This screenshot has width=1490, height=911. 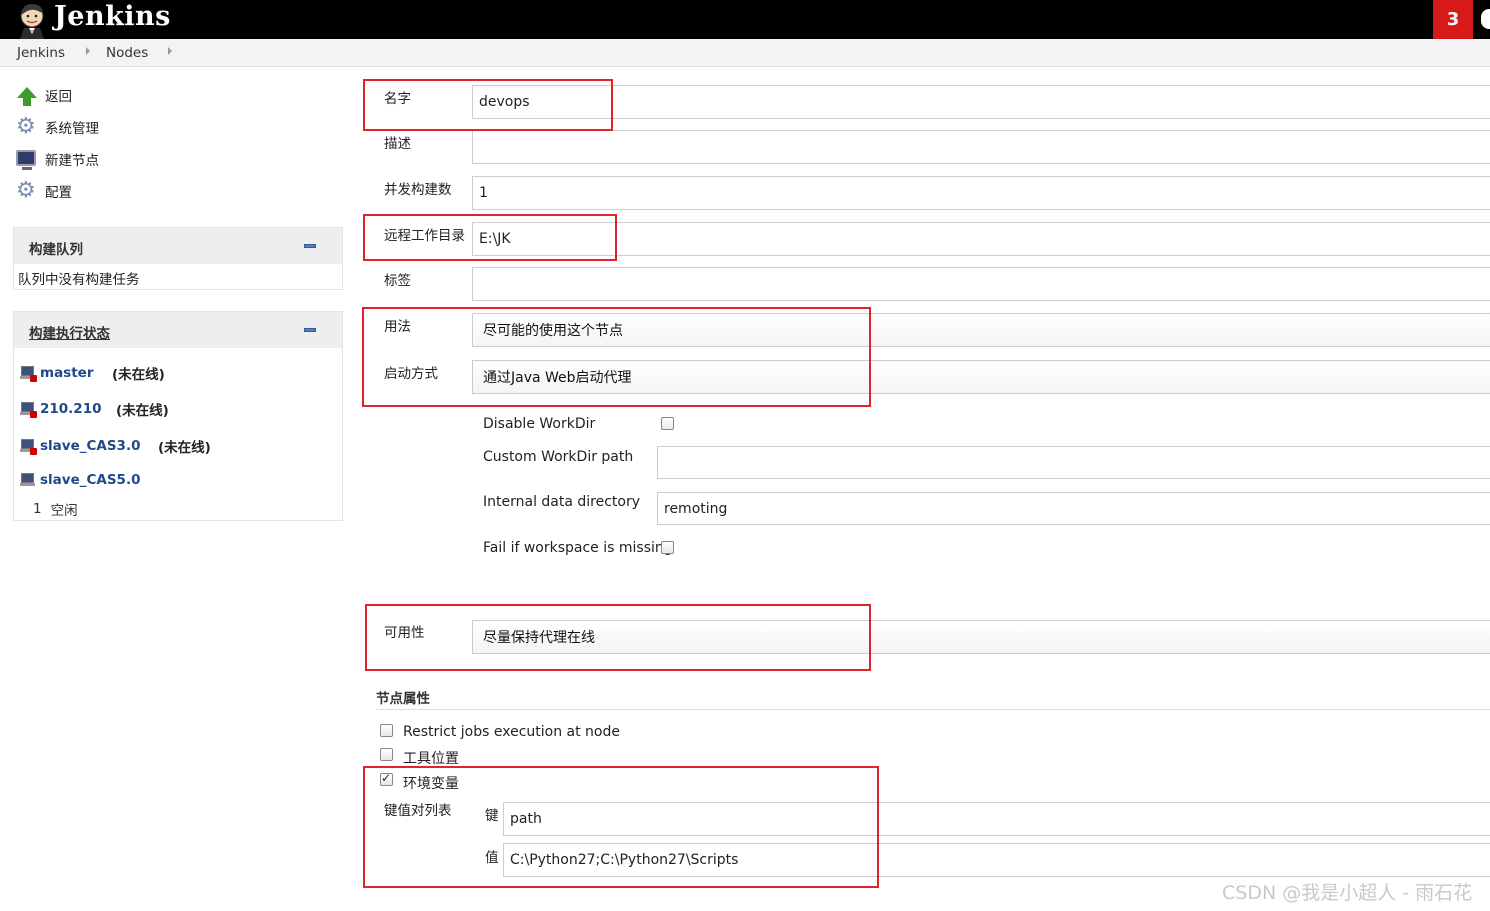 I want to click on env-vars-label: 环境变量, so click(x=431, y=784).